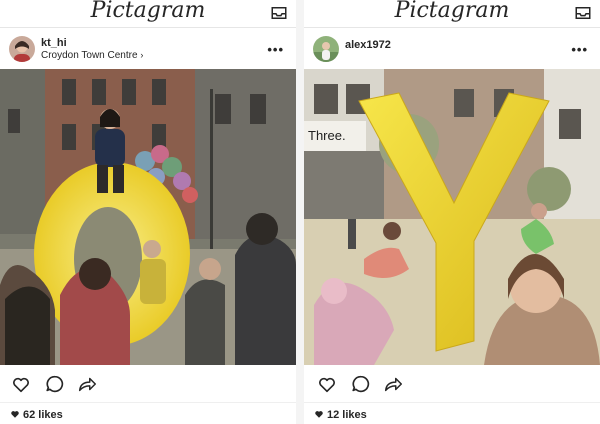  I want to click on storefront-sign: Three., so click(327, 135).